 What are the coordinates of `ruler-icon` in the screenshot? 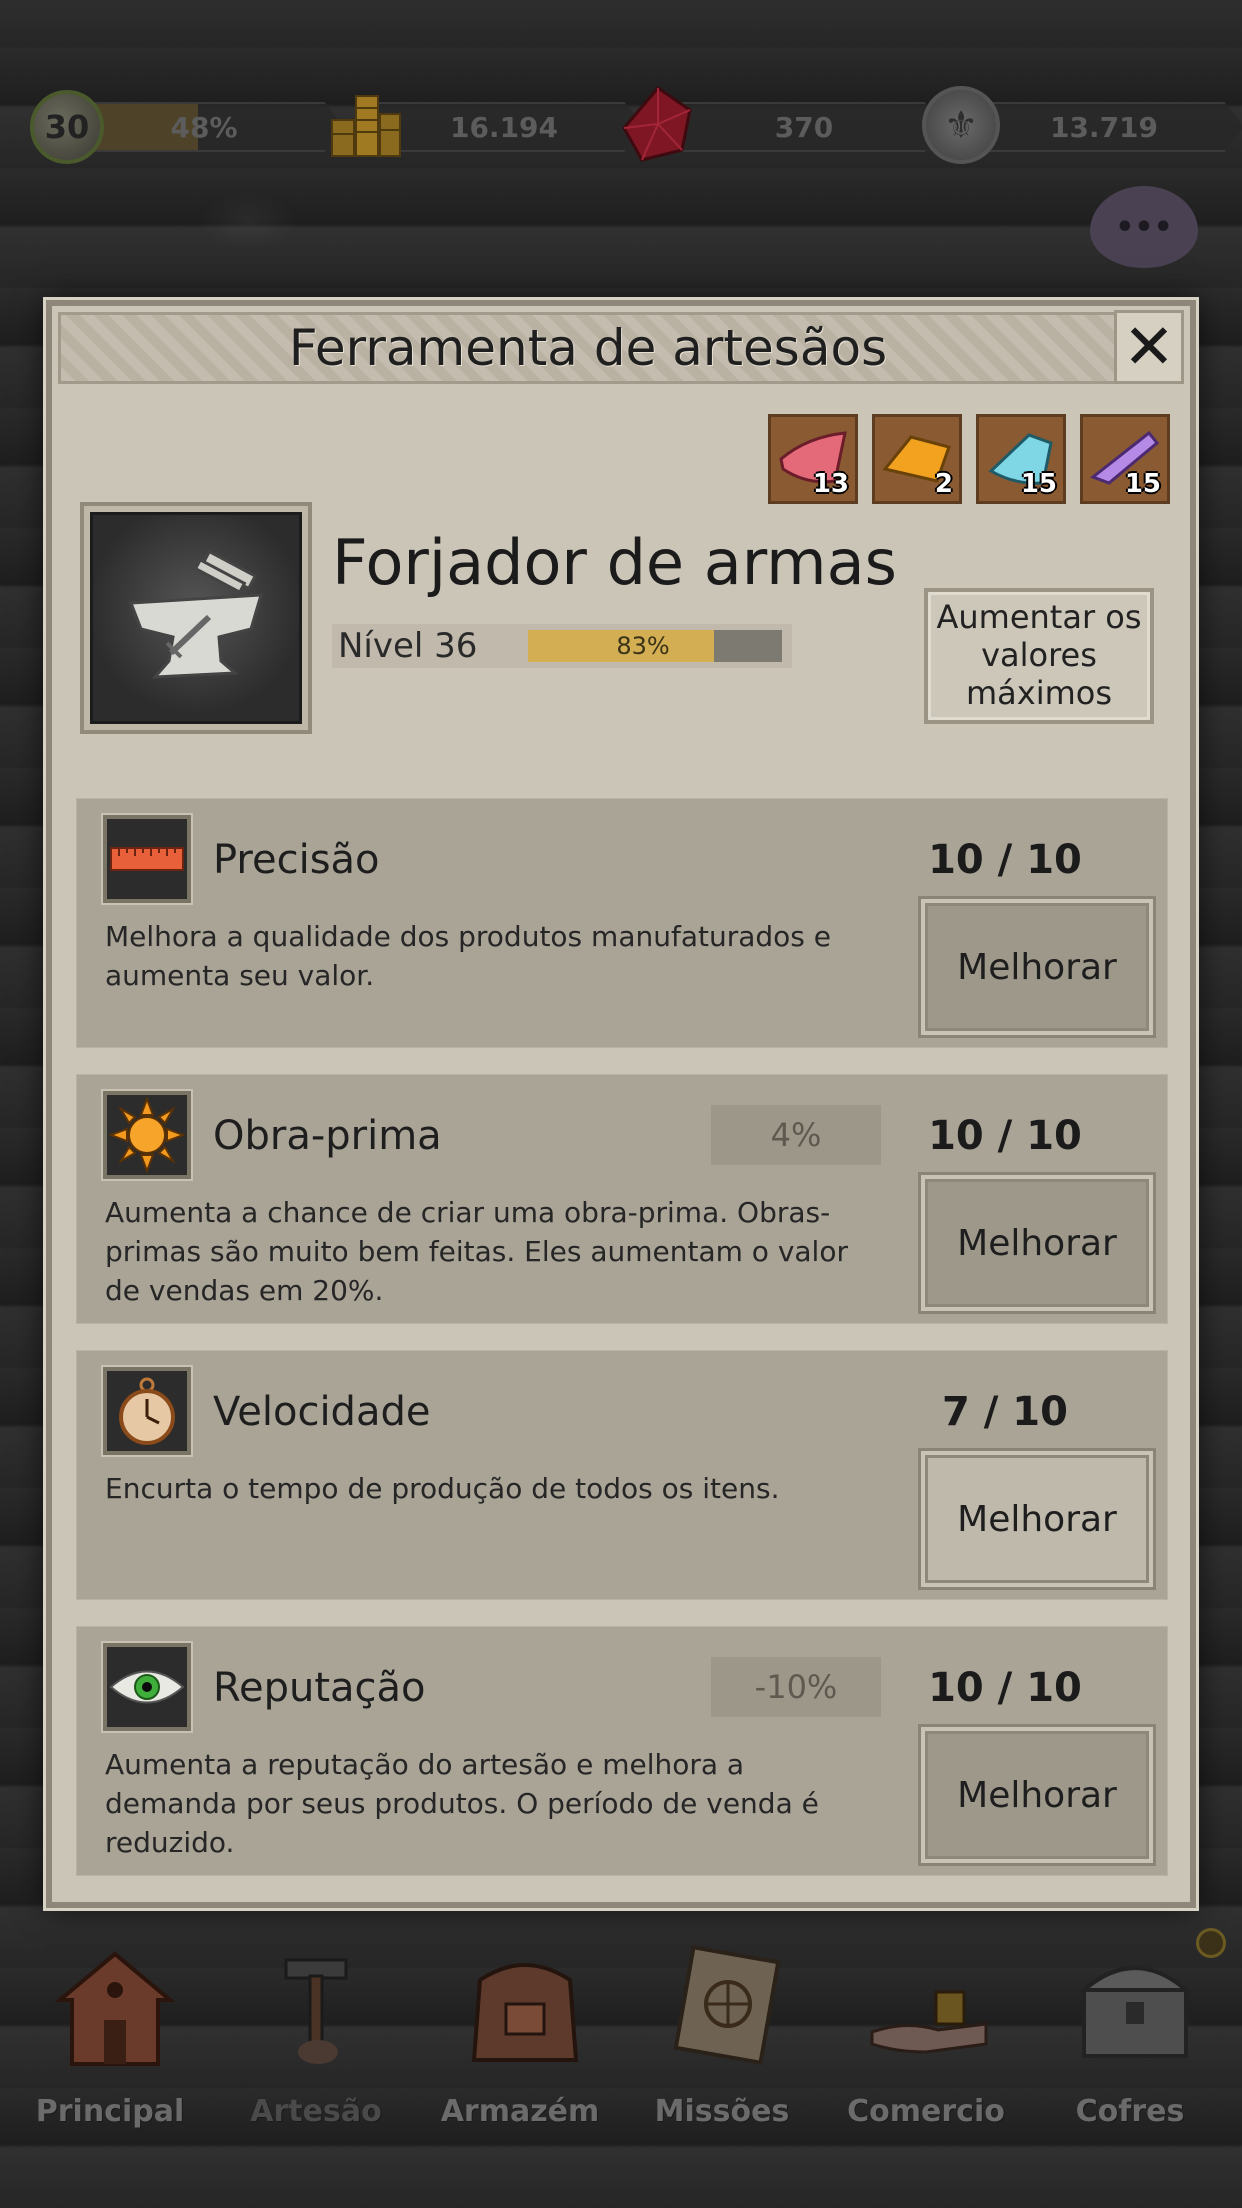 It's located at (147, 859).